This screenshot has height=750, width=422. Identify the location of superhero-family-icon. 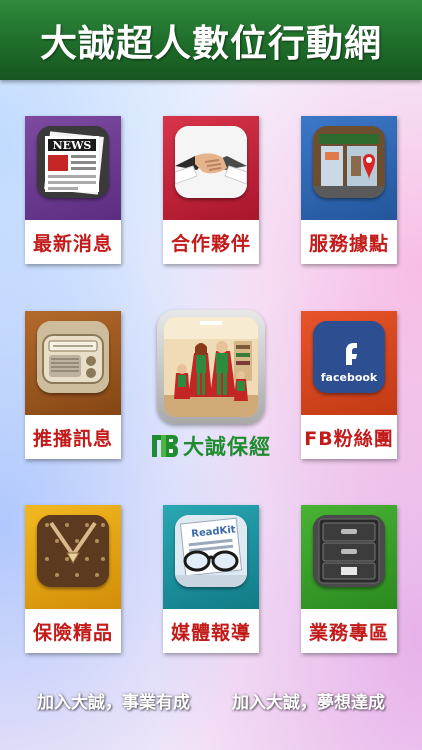
(211, 367).